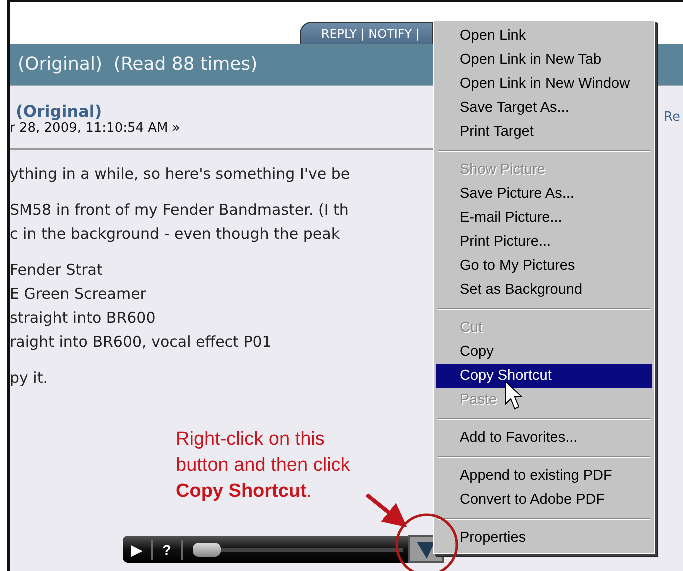 This screenshot has height=571, width=683. I want to click on menu-item: Convert to Adobe PDF, so click(544, 500).